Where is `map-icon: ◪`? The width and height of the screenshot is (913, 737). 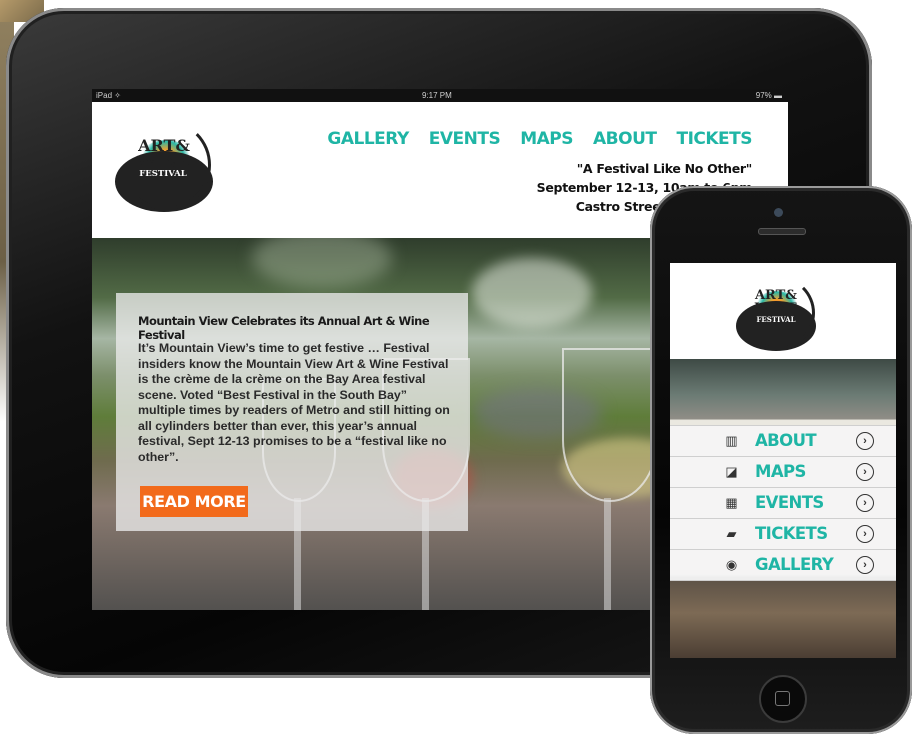
map-icon: ◪ is located at coordinates (731, 471).